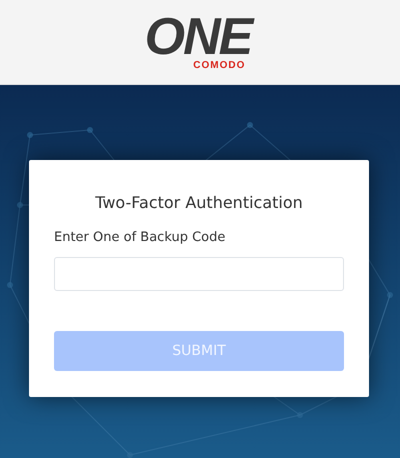 This screenshot has width=400, height=458. I want to click on card-title: Two-Factor Authentication, so click(199, 202).